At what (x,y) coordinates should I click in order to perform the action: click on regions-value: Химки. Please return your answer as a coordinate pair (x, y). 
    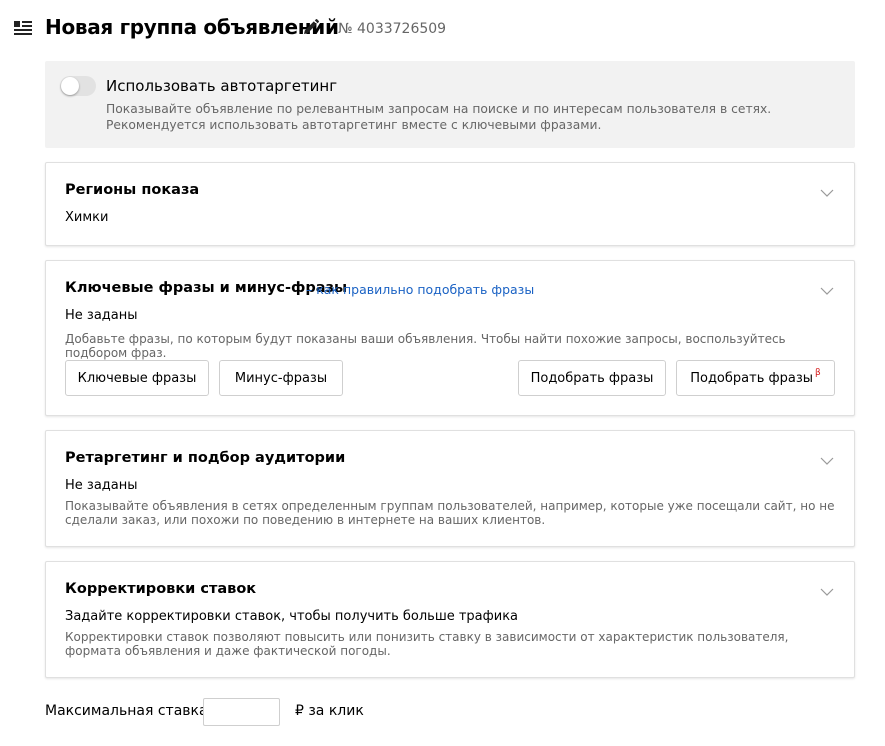
    Looking at the image, I should click on (87, 217).